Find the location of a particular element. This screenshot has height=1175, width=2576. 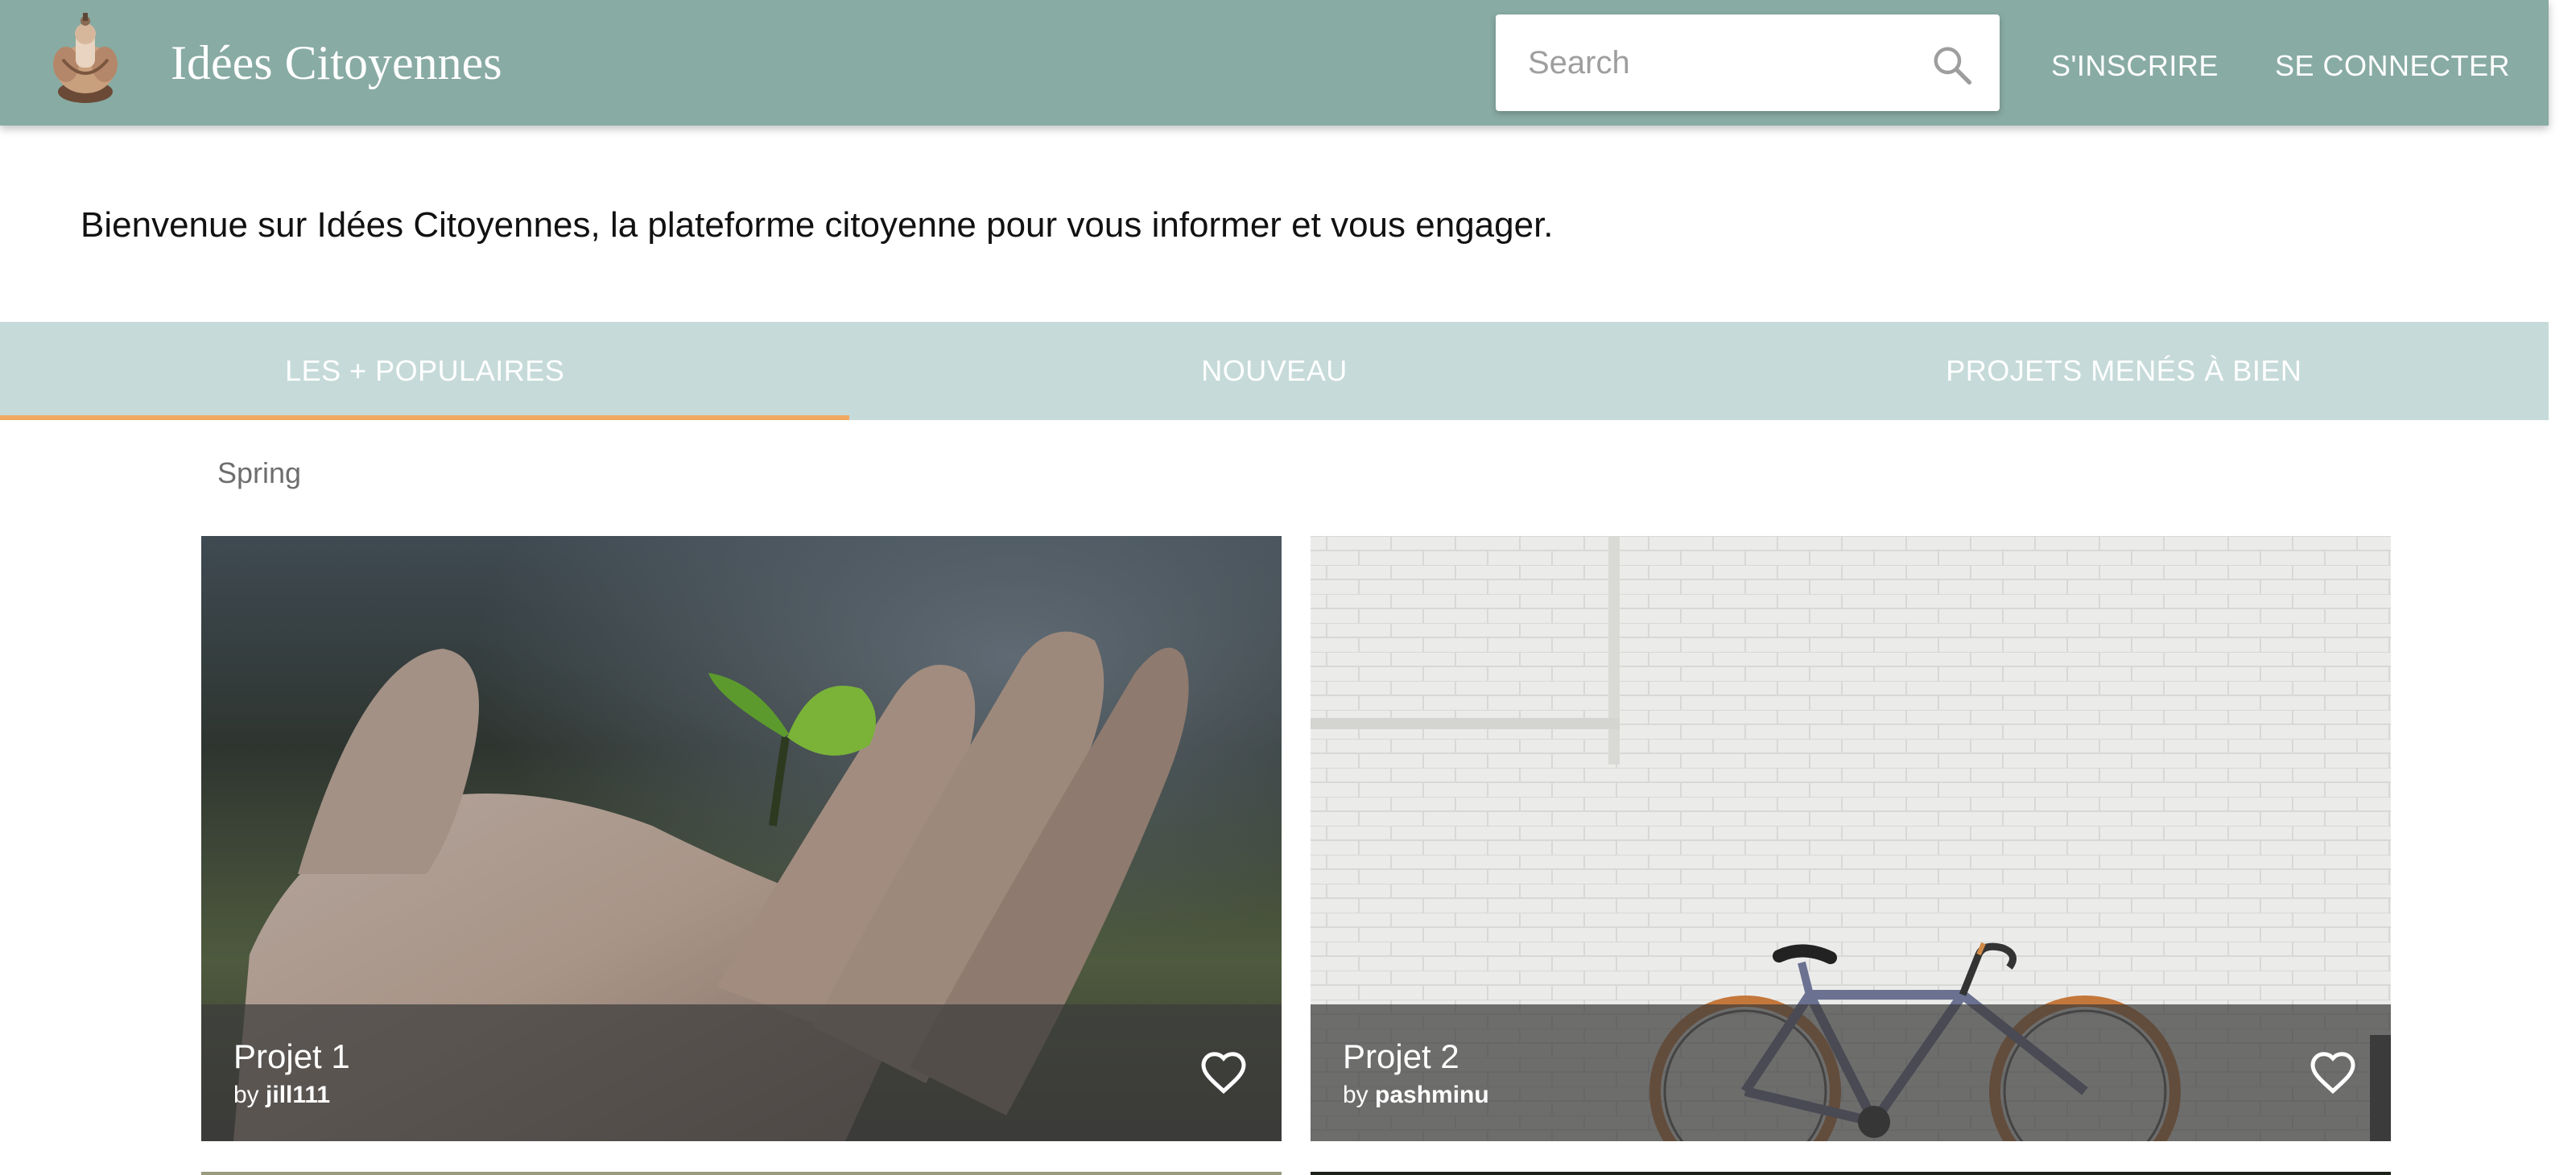

login-button: SE CONNECTER is located at coordinates (2392, 66).